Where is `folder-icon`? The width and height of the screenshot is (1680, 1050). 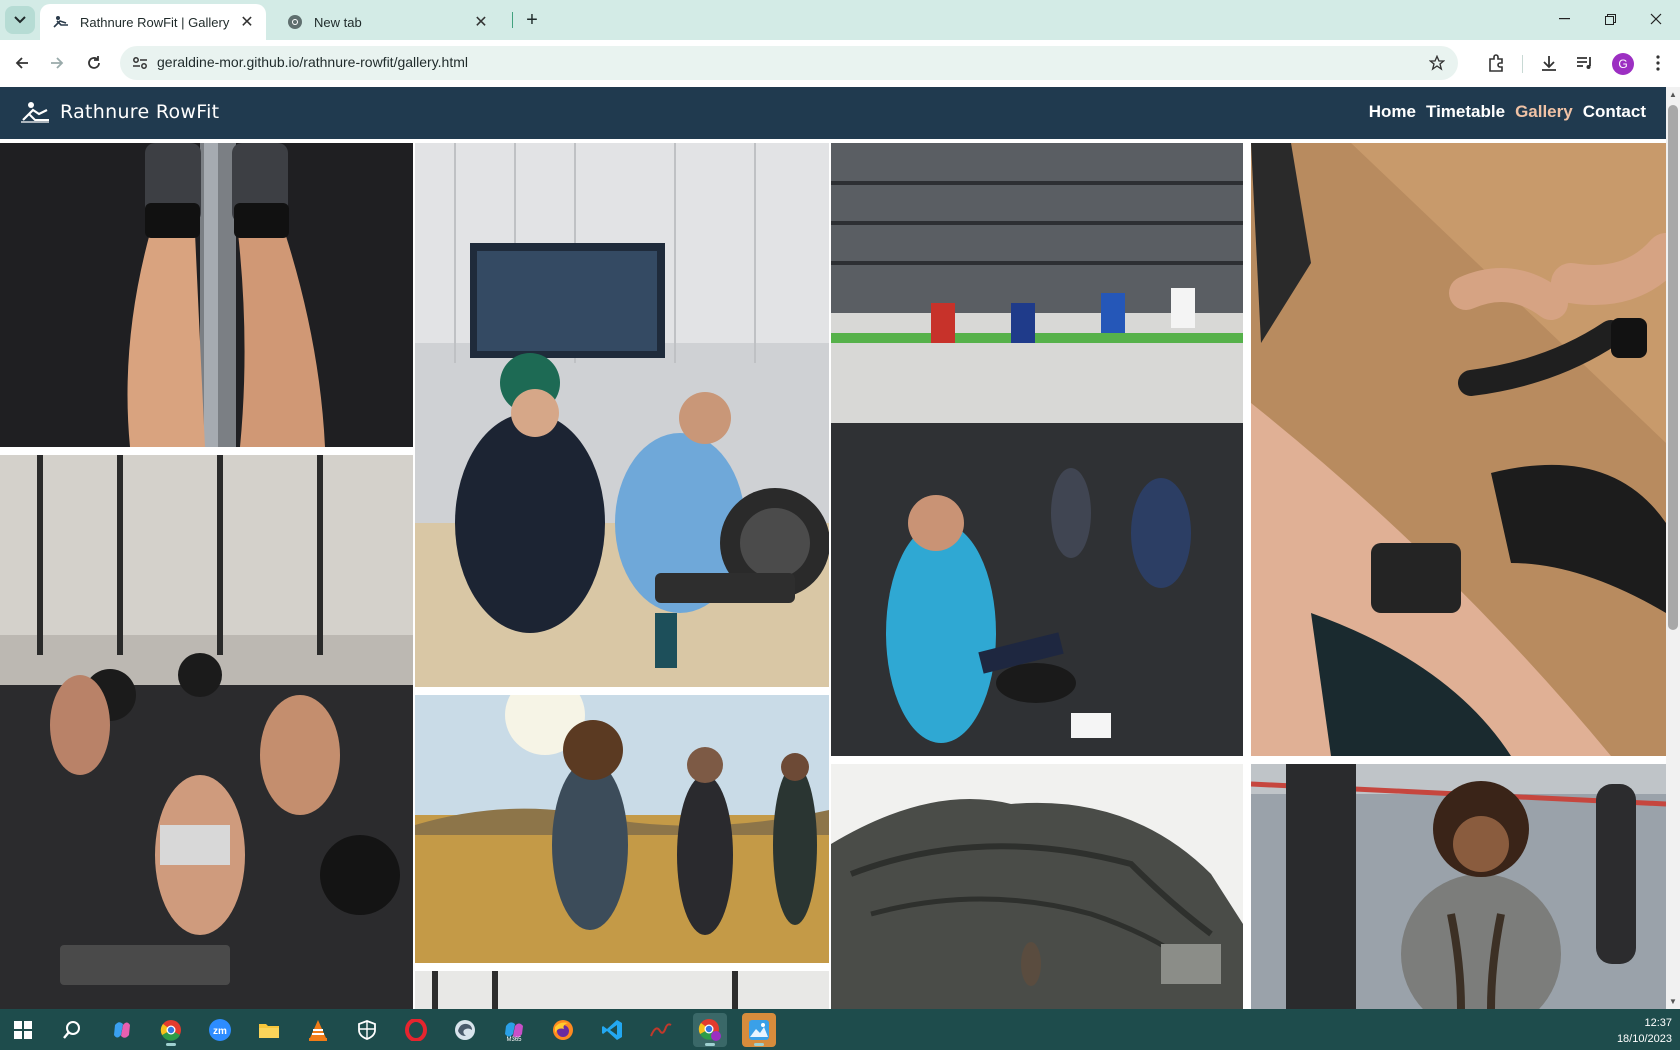 folder-icon is located at coordinates (269, 1031).